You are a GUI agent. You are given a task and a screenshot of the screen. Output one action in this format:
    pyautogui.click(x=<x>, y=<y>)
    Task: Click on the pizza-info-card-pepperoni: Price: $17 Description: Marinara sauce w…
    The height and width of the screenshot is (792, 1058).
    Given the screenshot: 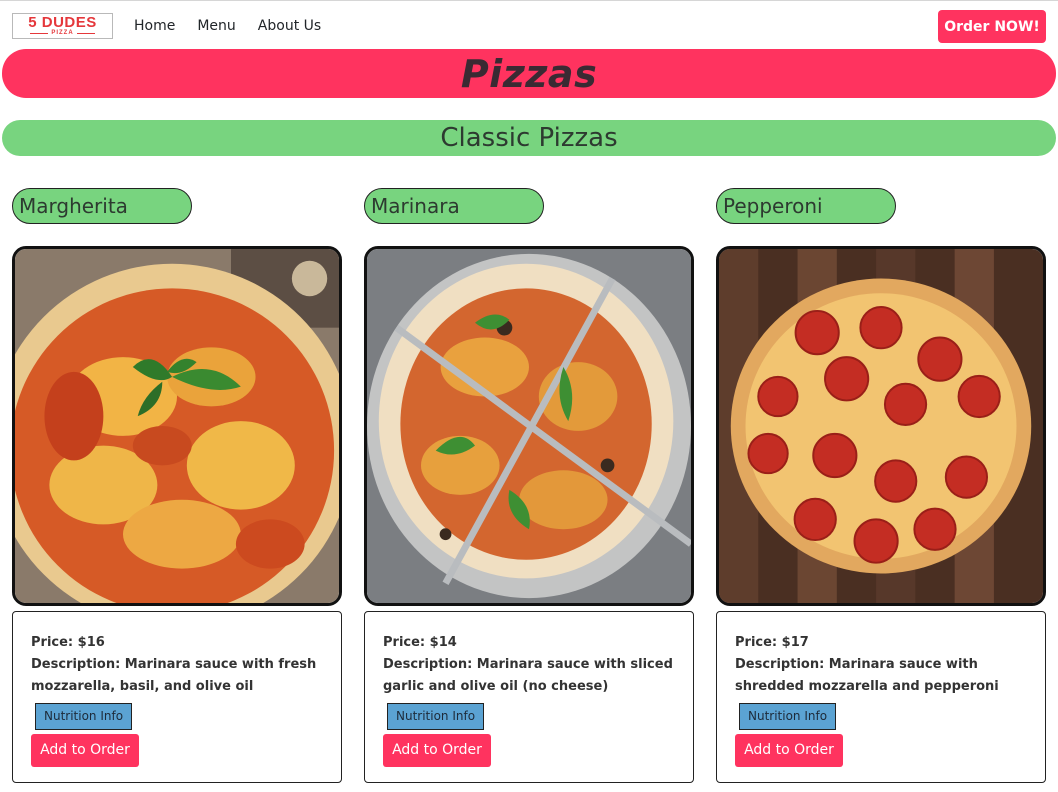 What is the action you would take?
    pyautogui.click(x=881, y=697)
    